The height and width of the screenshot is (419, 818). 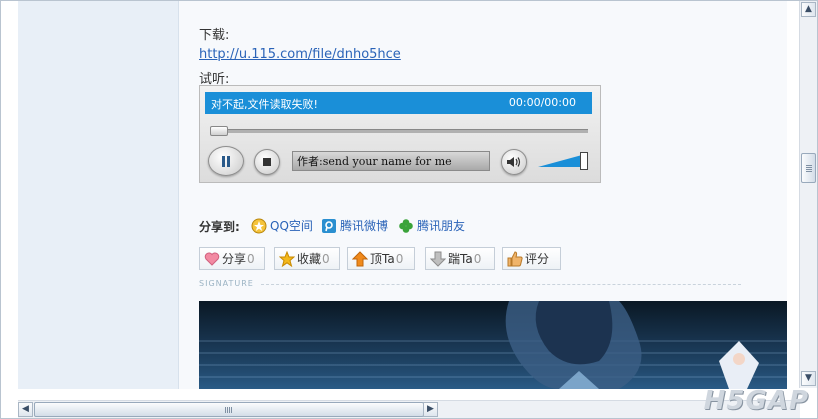 I want to click on player-status-bar: 对不起,文件读取失败! 00:00/00:00, so click(x=398, y=103).